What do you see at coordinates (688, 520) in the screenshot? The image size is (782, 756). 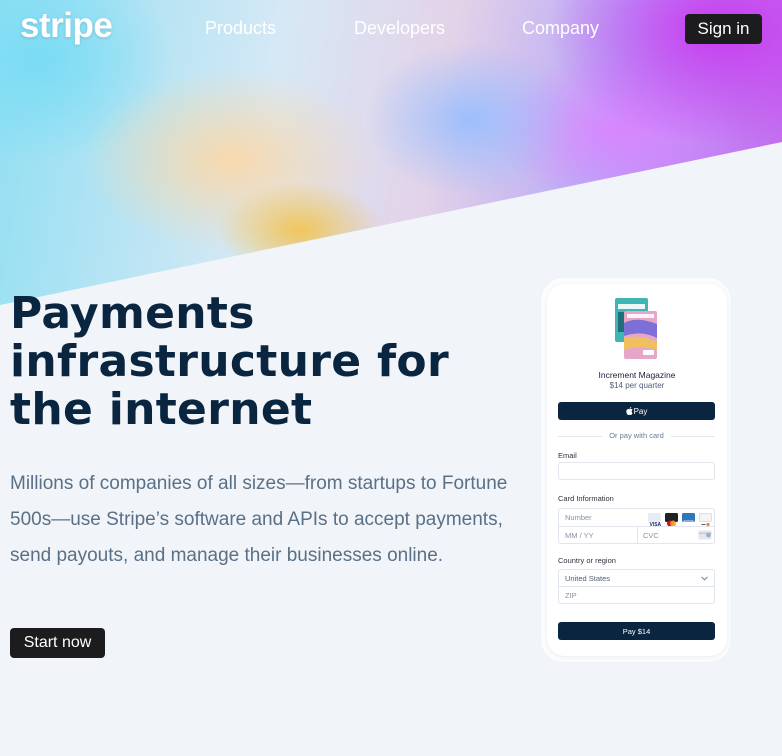 I see `amex-icon` at bounding box center [688, 520].